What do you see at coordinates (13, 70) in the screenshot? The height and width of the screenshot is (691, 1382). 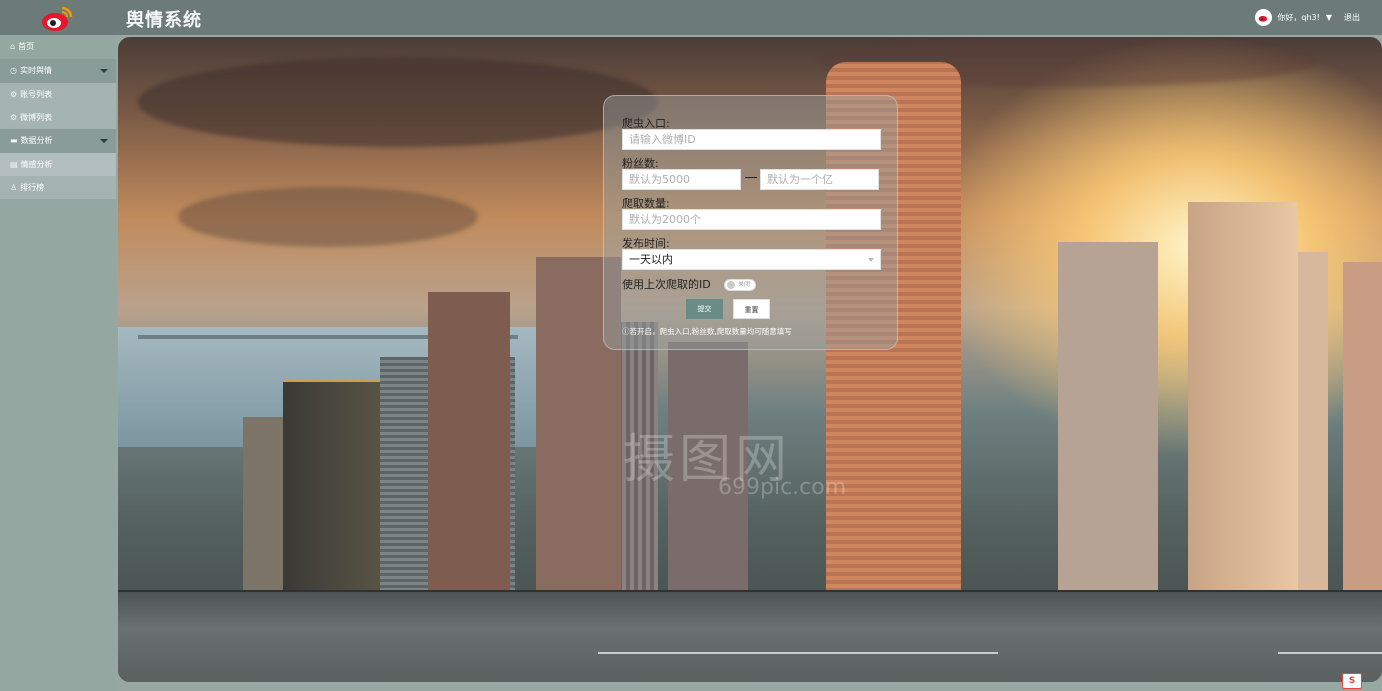 I see `clock-icon: ◷` at bounding box center [13, 70].